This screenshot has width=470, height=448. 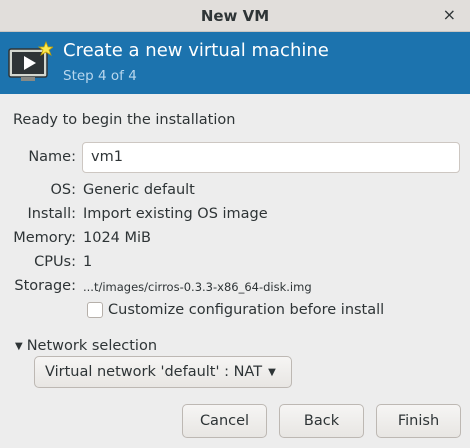 I want to click on customize-checkbox, so click(x=95, y=310).